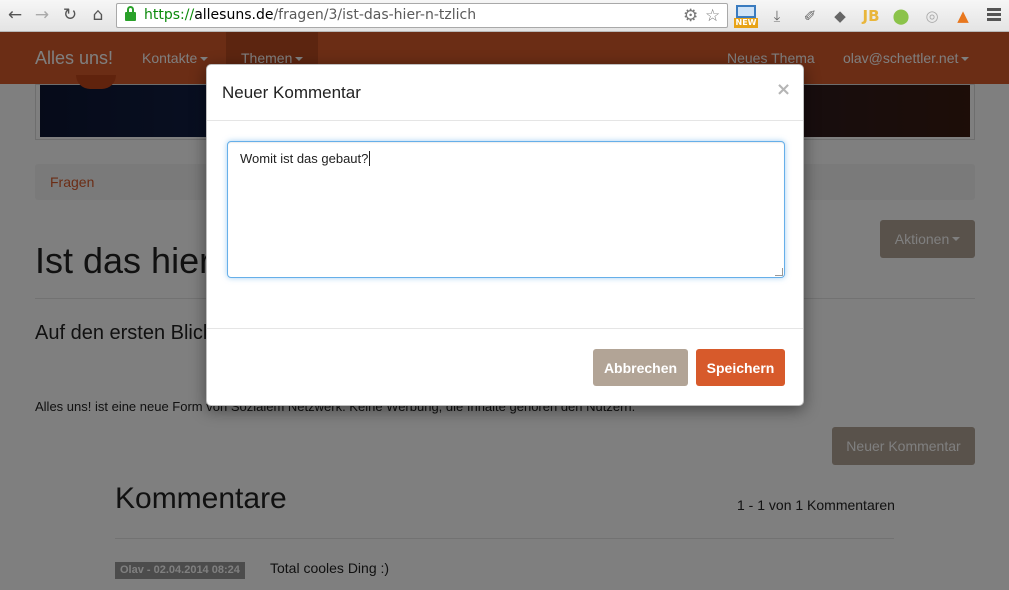 The height and width of the screenshot is (590, 1009). What do you see at coordinates (779, 272) in the screenshot?
I see `resize-handle-icon` at bounding box center [779, 272].